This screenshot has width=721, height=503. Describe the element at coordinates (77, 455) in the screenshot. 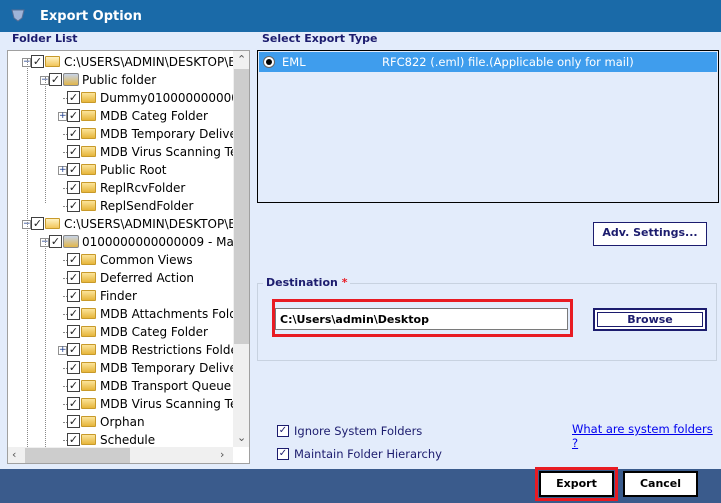

I see `hscroll-thumb` at that location.